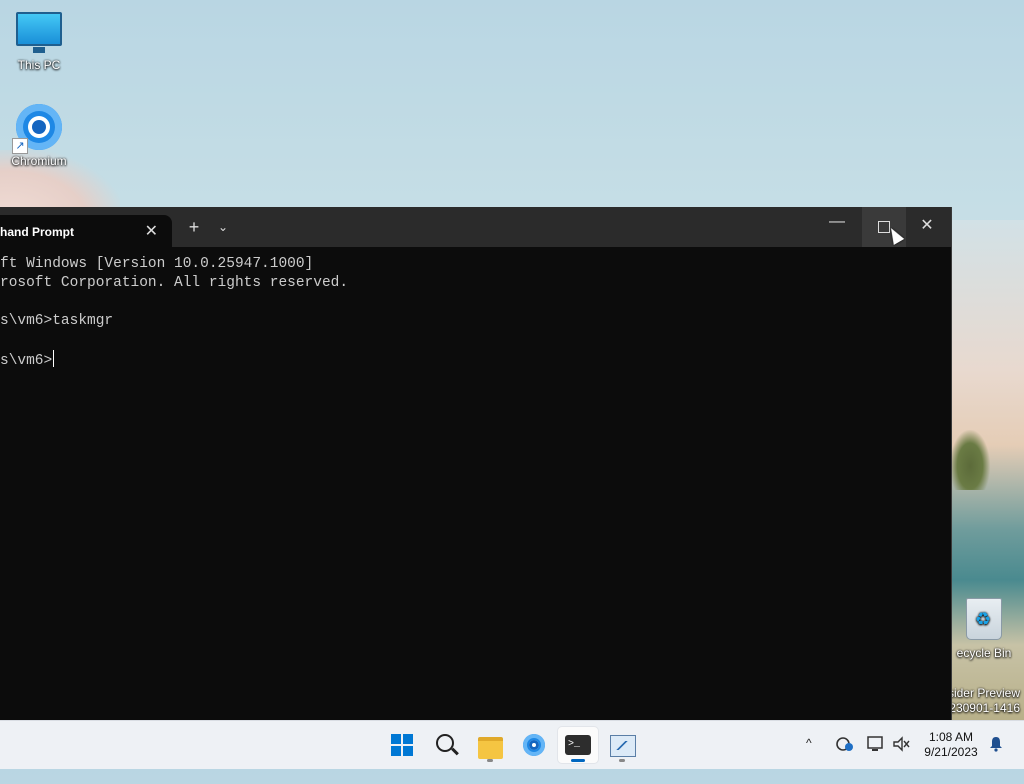  I want to click on console-line: ft Windows [Version 10.0.25947.1000], so click(157, 264).